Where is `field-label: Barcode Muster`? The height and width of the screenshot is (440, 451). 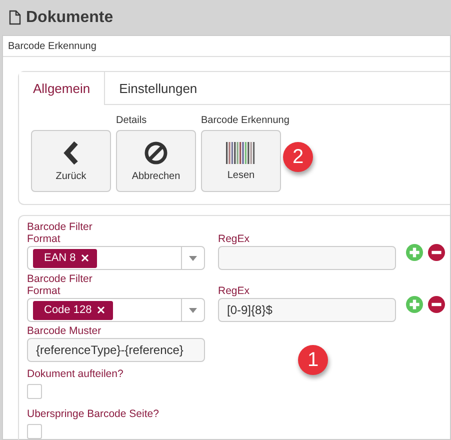 field-label: Barcode Muster is located at coordinates (64, 331).